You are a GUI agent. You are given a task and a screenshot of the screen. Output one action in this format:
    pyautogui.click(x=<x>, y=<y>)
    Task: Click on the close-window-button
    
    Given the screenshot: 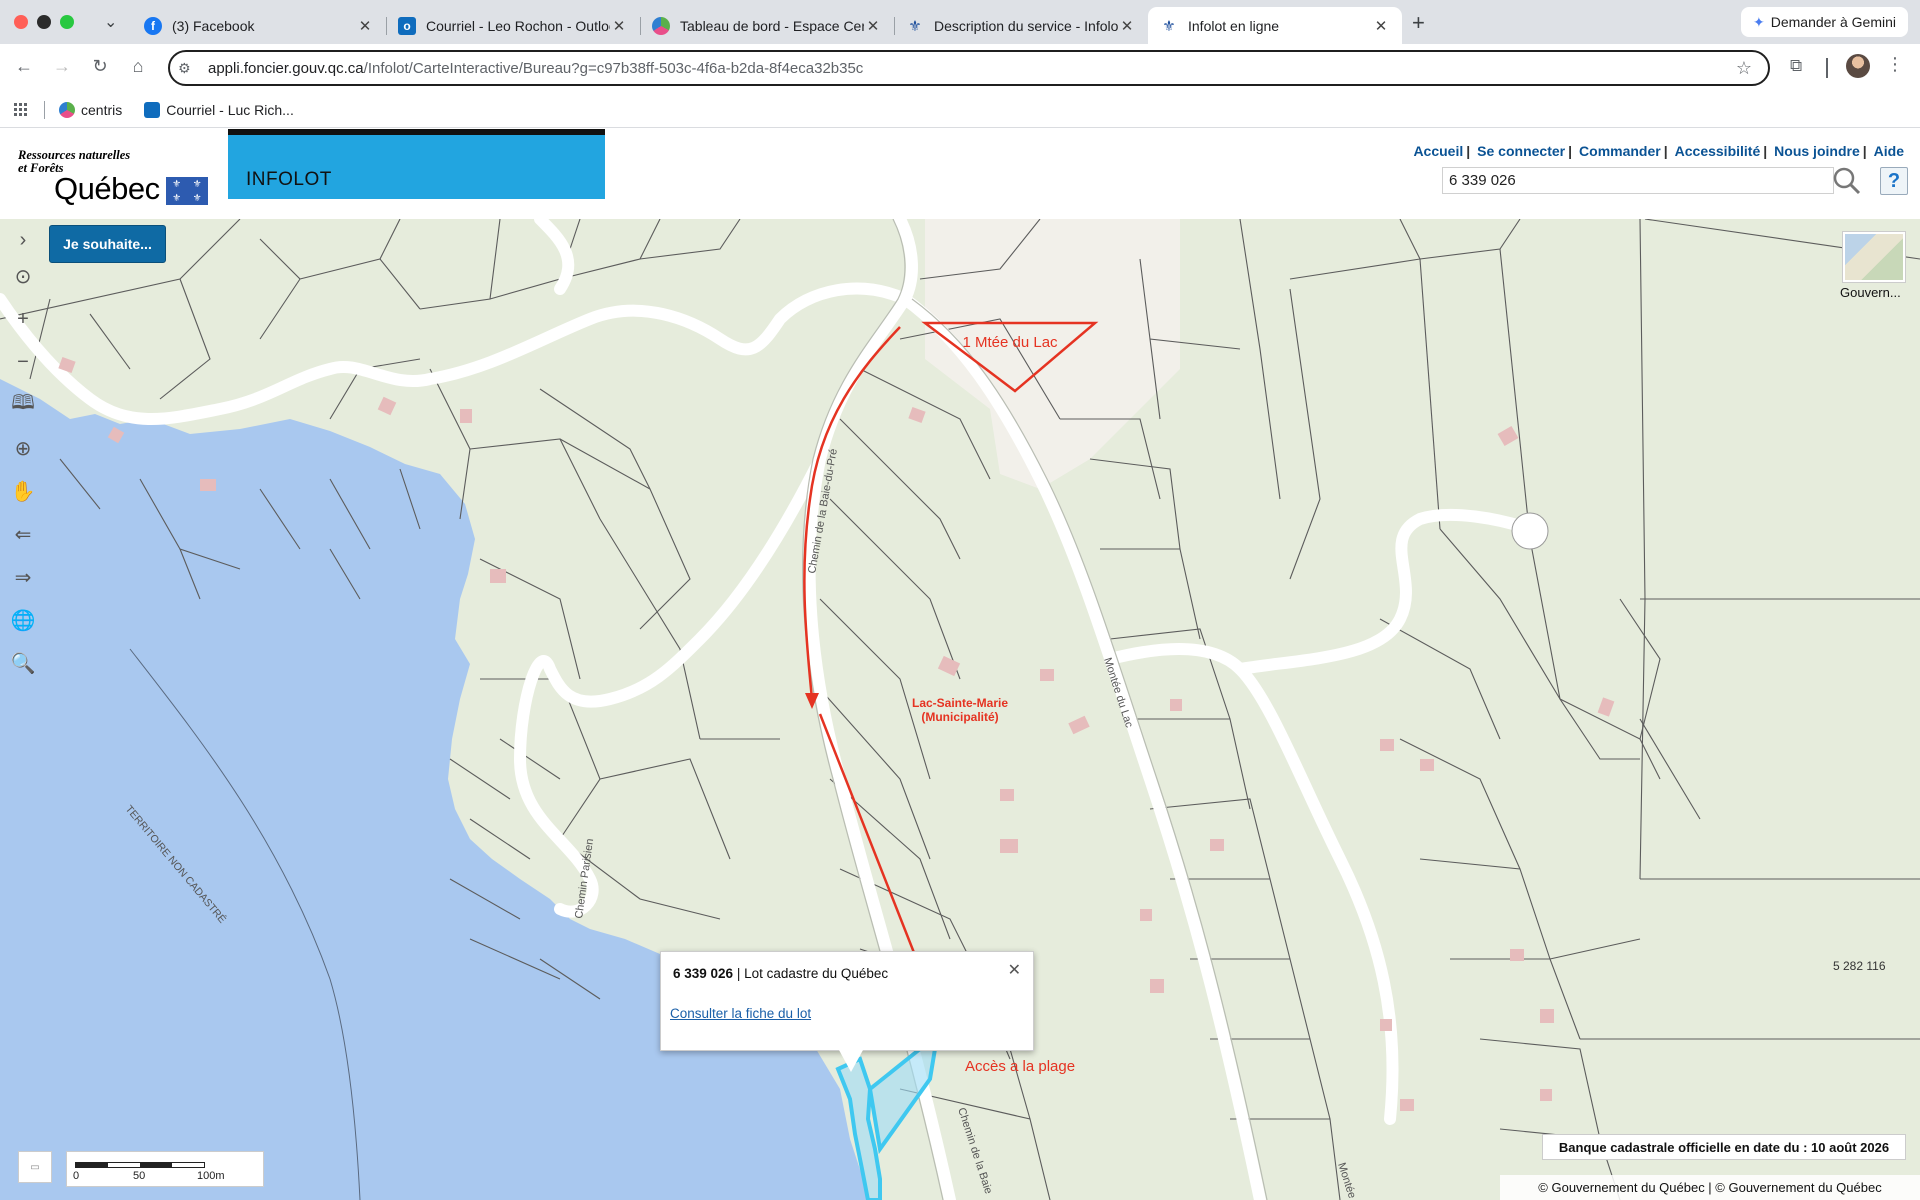 What is the action you would take?
    pyautogui.click(x=21, y=22)
    